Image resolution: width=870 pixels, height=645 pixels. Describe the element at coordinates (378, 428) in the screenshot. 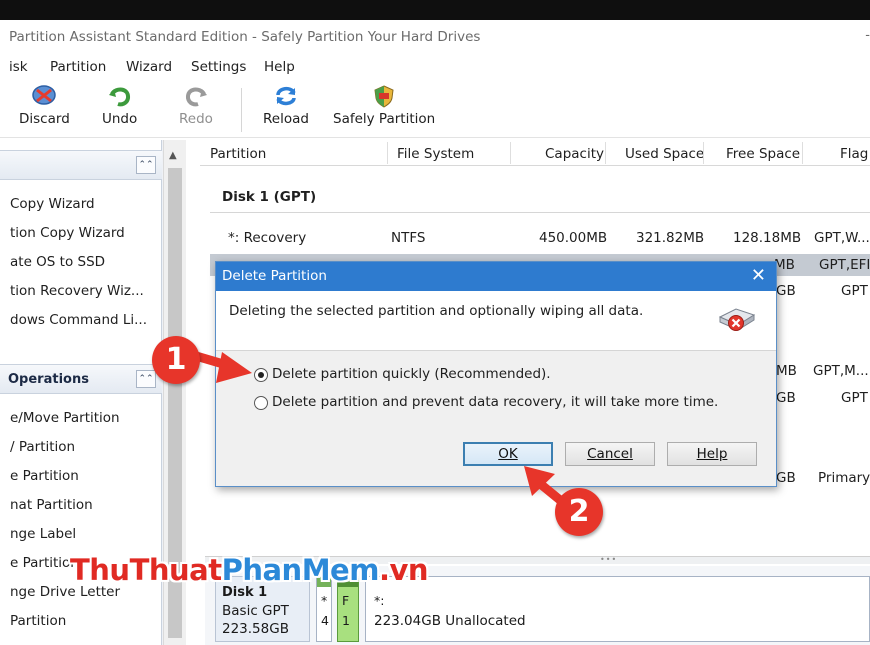

I see `annotation-arrows` at that location.